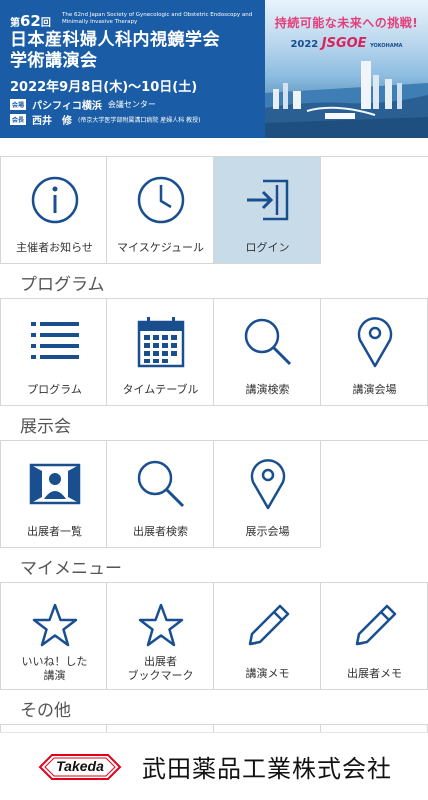 Image resolution: width=428 pixels, height=800 pixels. I want to click on section-header-program: プログラム, so click(214, 282).